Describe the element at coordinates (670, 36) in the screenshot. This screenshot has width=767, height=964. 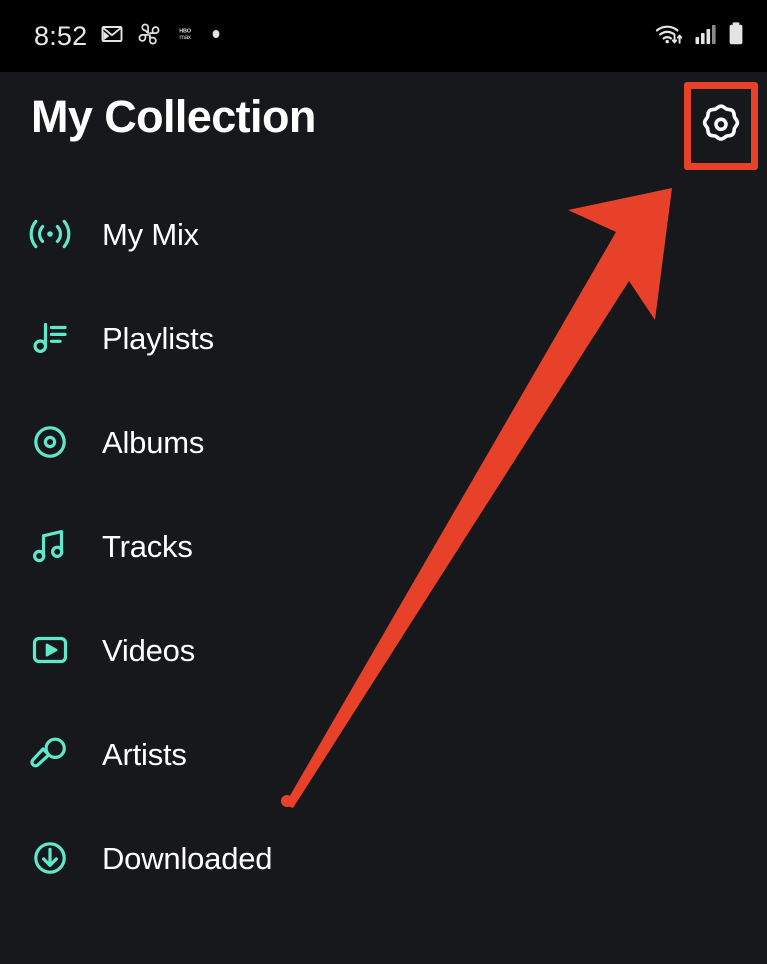
I see `wifi-icon` at that location.